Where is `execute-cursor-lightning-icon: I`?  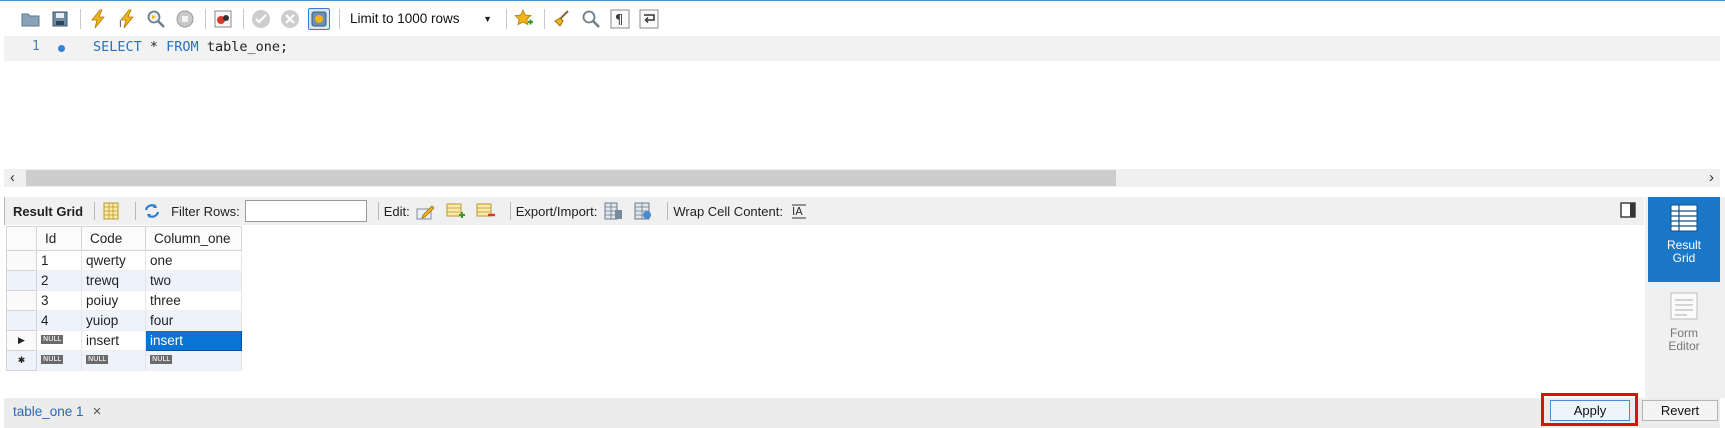 execute-cursor-lightning-icon: I is located at coordinates (127, 19).